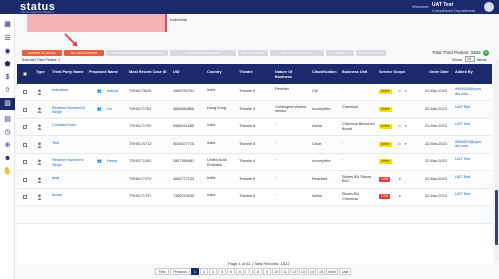  I want to click on page-1-button: 1, so click(195, 271).